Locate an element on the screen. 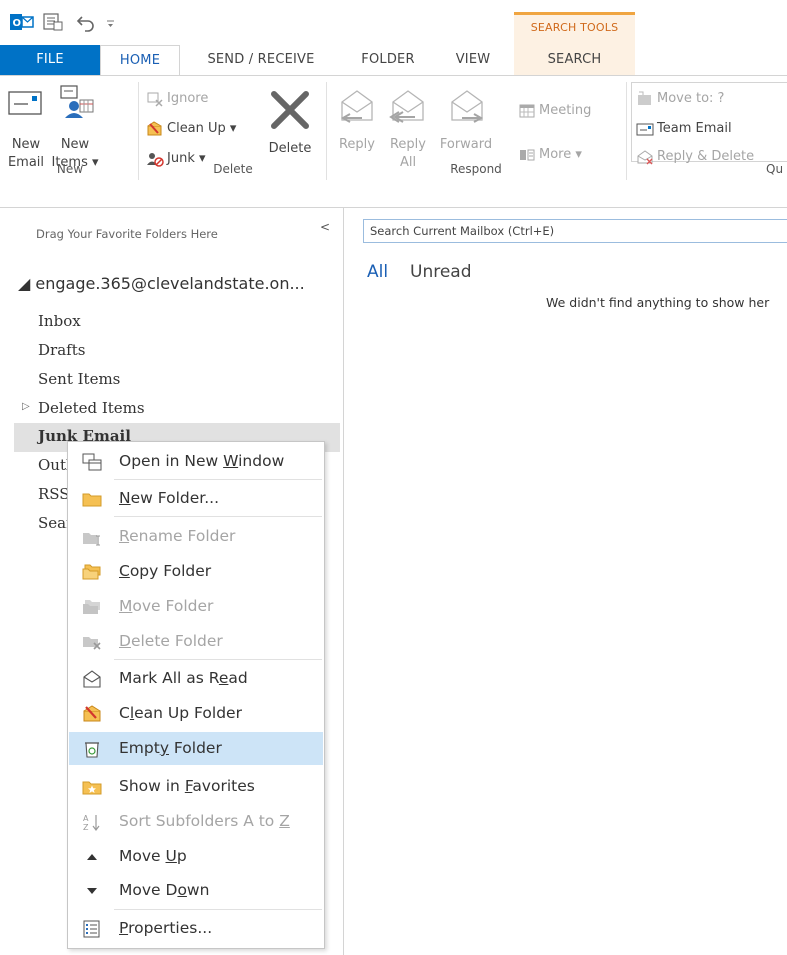 This screenshot has width=787, height=955. customize-toolbar-icon is located at coordinates (111, 22).